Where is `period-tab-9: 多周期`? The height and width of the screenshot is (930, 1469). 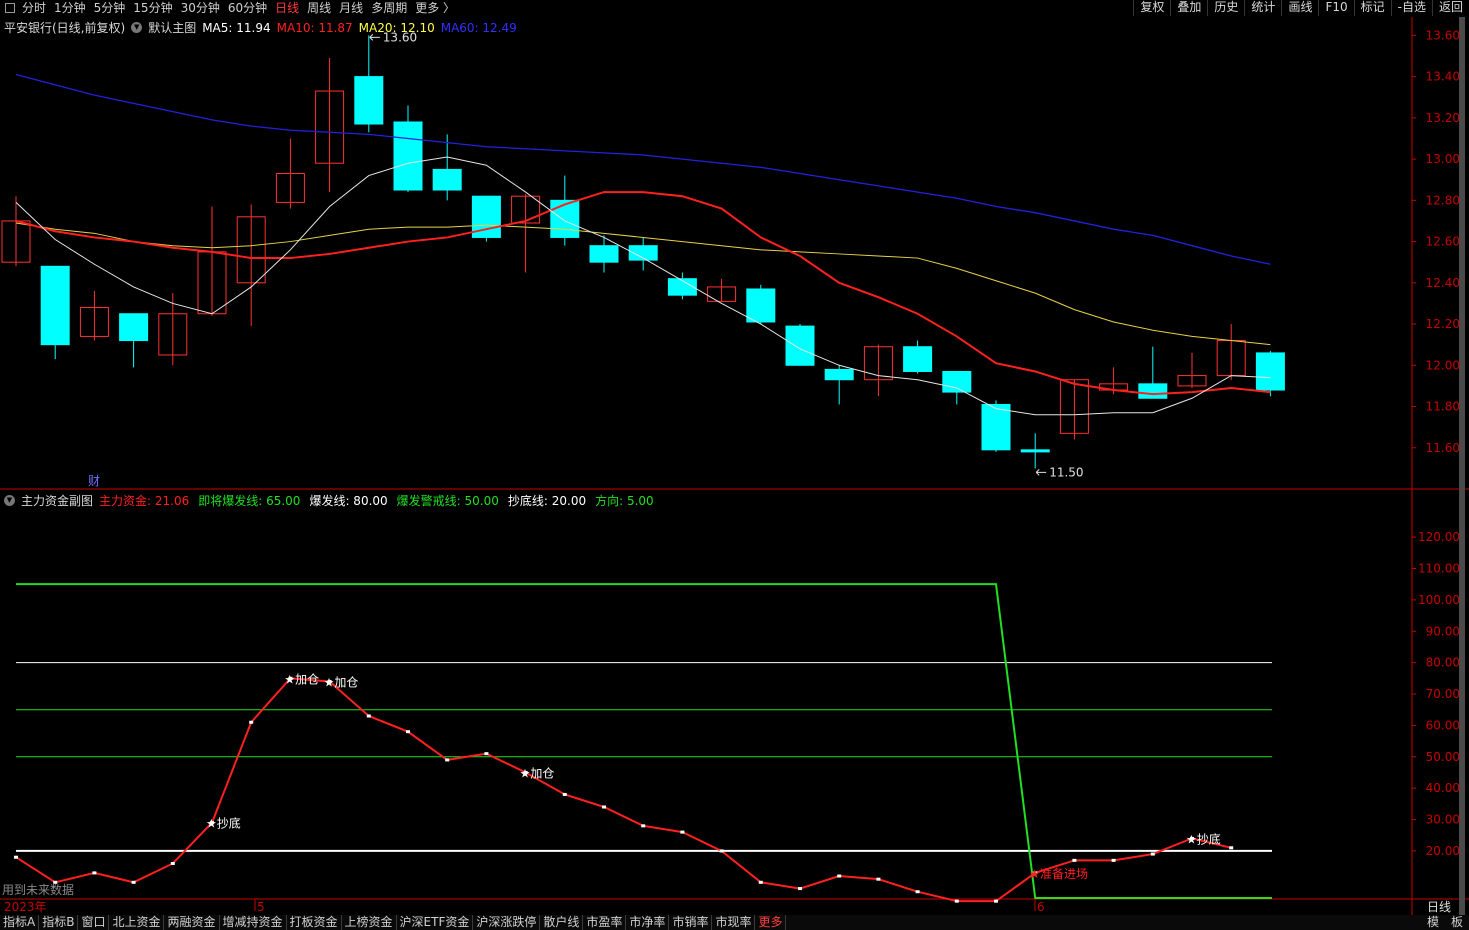 period-tab-9: 多周期 is located at coordinates (389, 8).